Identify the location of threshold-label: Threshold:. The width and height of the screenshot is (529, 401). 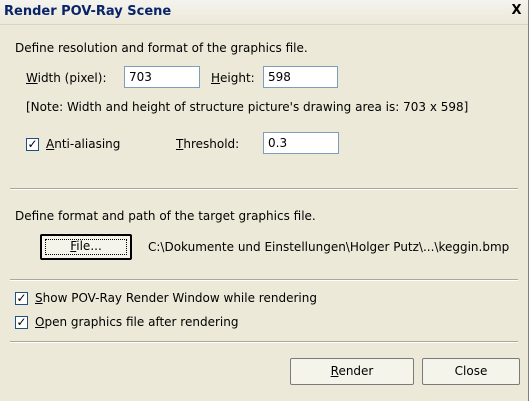
(208, 144).